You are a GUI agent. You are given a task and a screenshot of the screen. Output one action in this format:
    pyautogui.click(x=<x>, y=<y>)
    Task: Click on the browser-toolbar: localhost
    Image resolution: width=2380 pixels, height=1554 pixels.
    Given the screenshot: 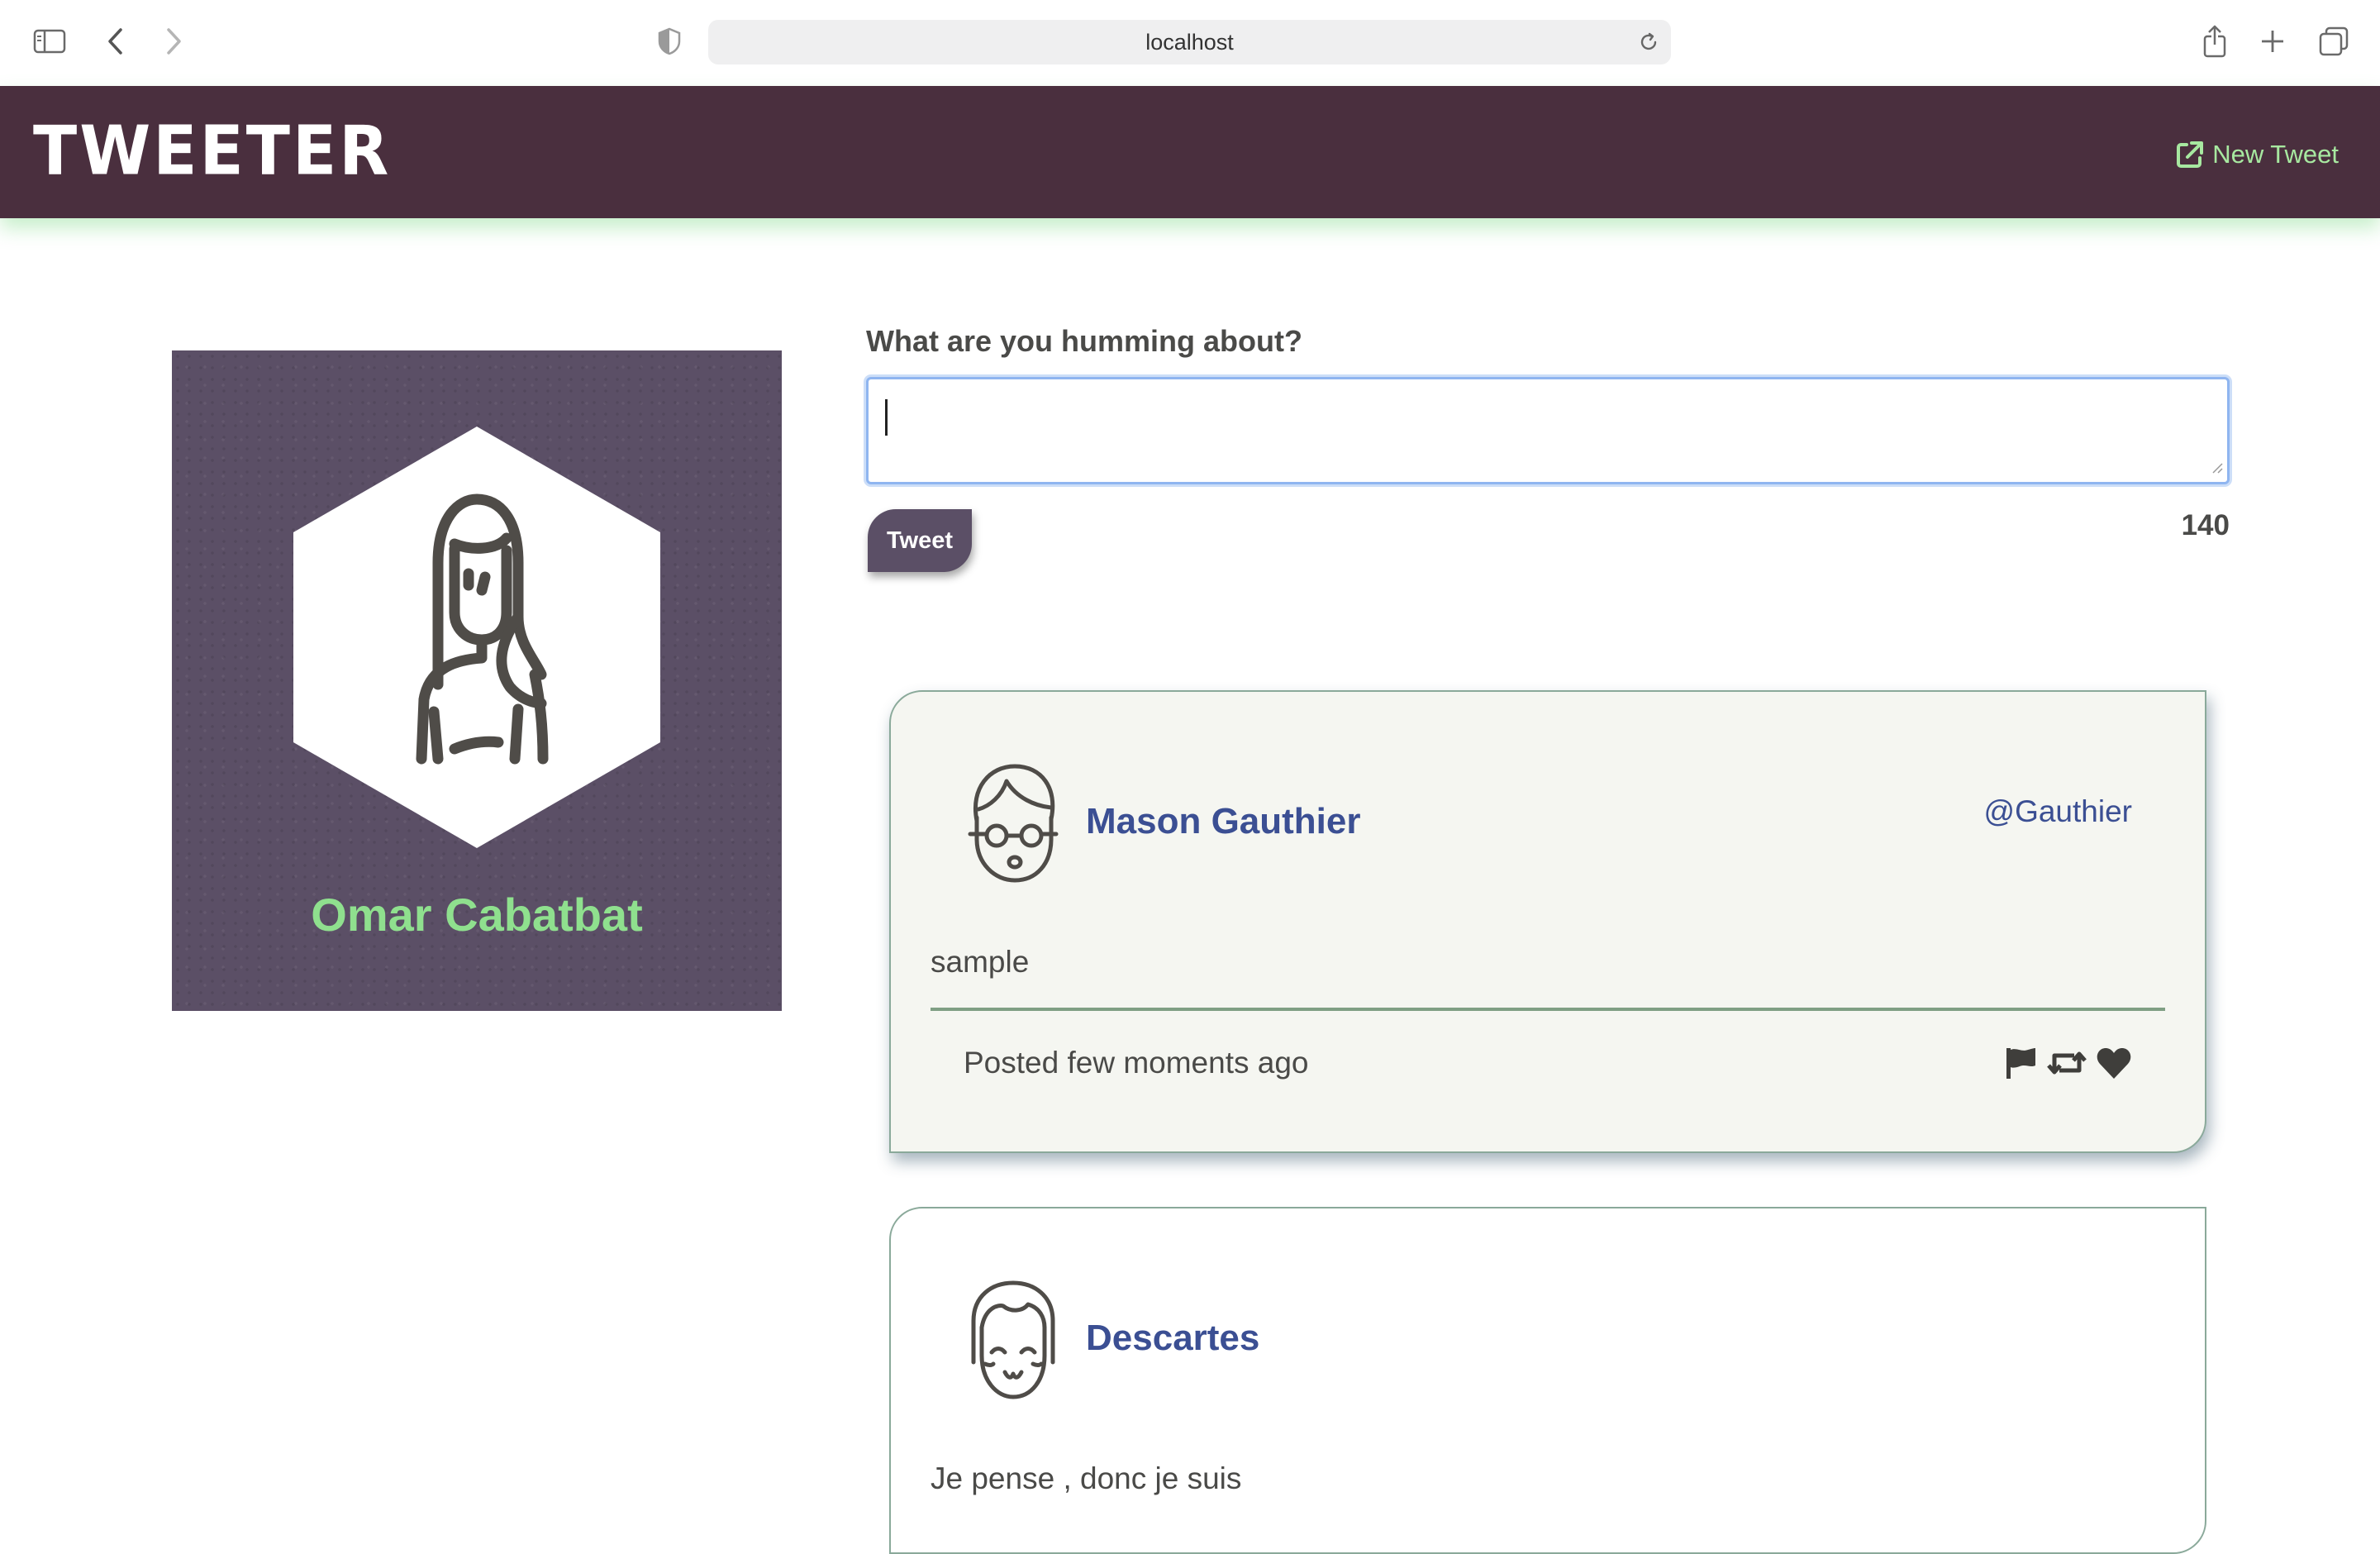 What is the action you would take?
    pyautogui.click(x=1190, y=43)
    